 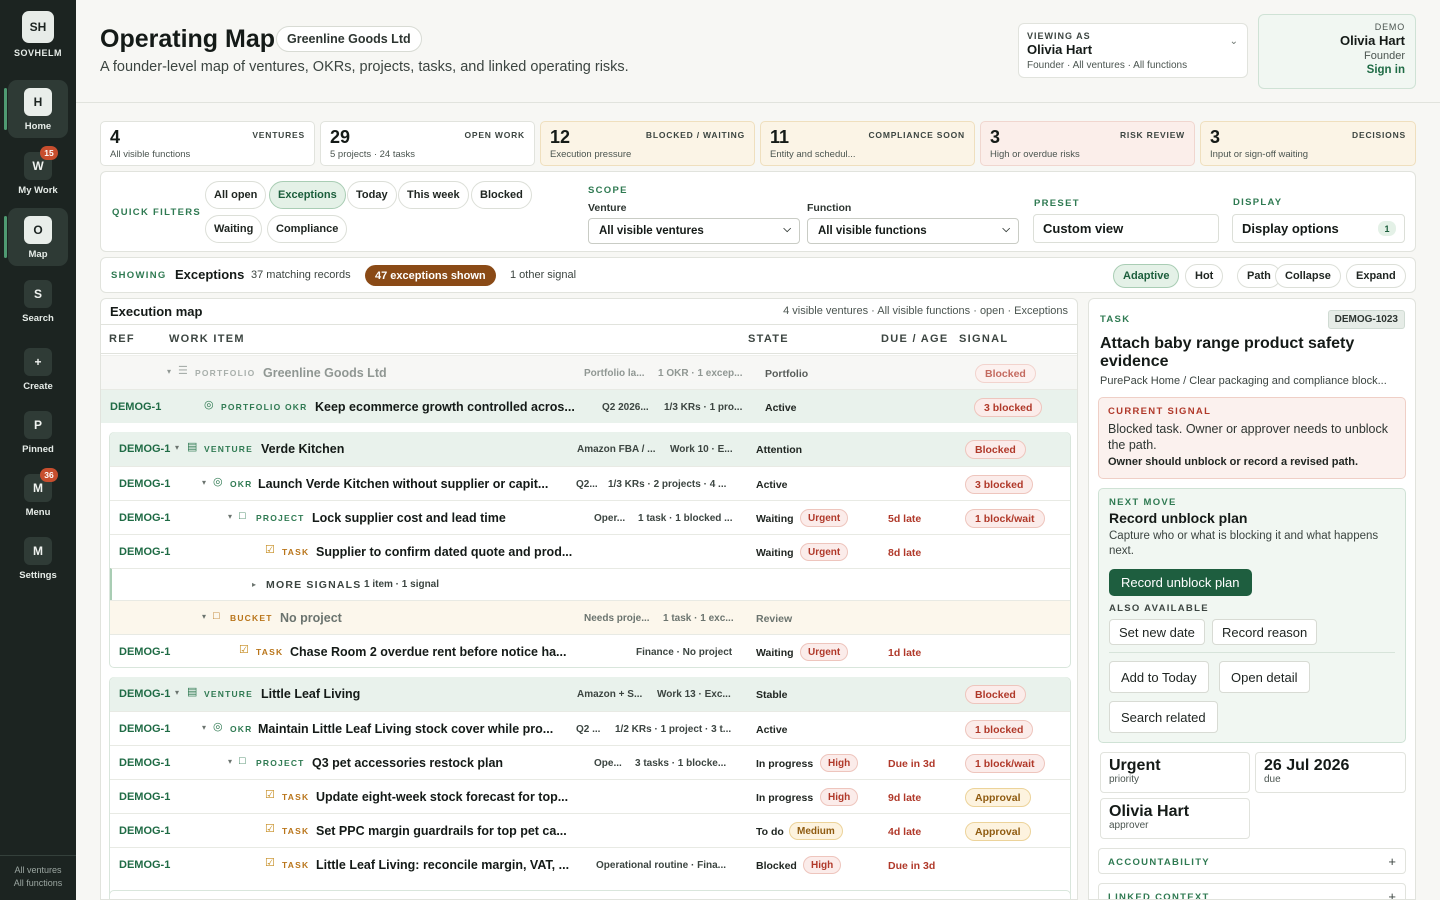 I want to click on row-type: PROJECT, so click(x=280, y=763).